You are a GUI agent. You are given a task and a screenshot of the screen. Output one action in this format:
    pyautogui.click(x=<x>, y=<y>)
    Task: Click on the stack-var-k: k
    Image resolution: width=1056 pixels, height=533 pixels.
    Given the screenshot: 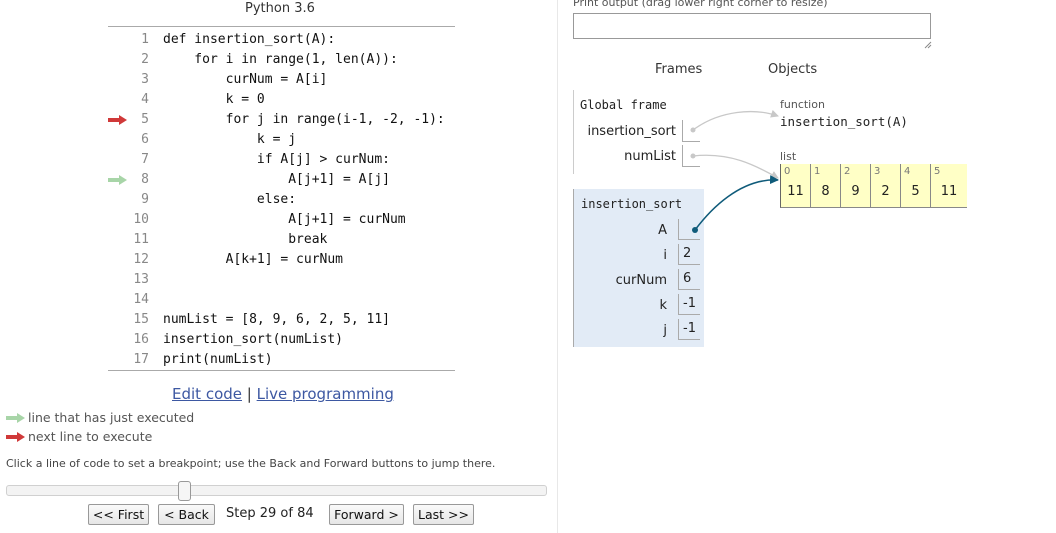 What is the action you would take?
    pyautogui.click(x=663, y=305)
    